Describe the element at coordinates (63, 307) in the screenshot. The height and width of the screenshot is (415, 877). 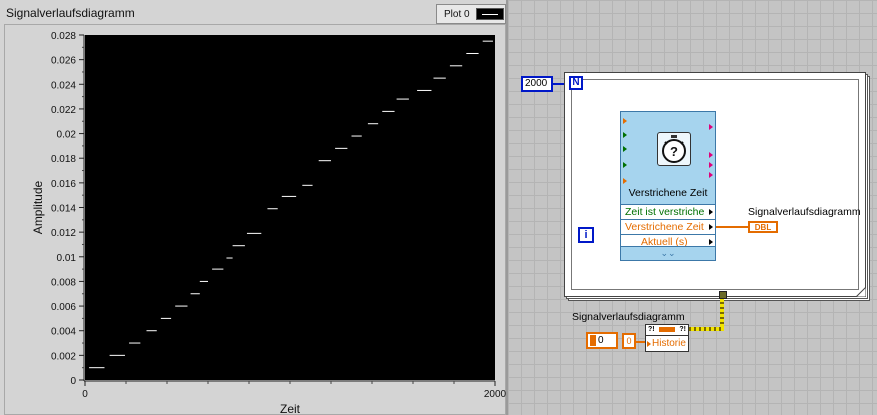
I see `y-tick-label: 0.006` at that location.